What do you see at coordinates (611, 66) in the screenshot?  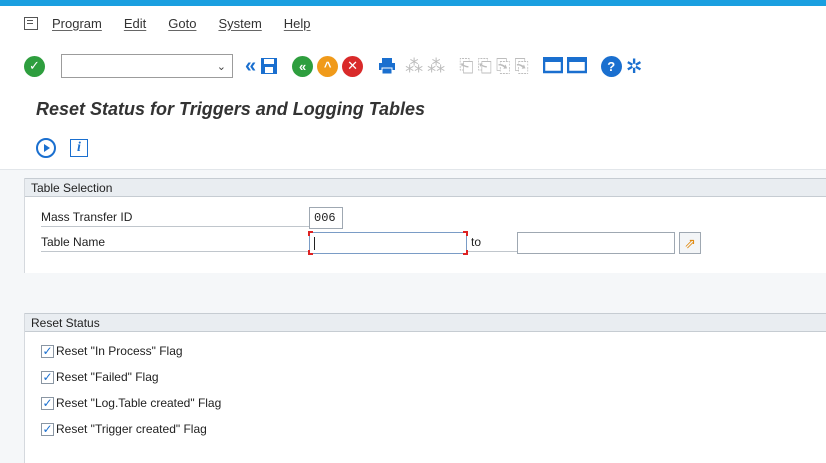 I see `help-icon: ?` at bounding box center [611, 66].